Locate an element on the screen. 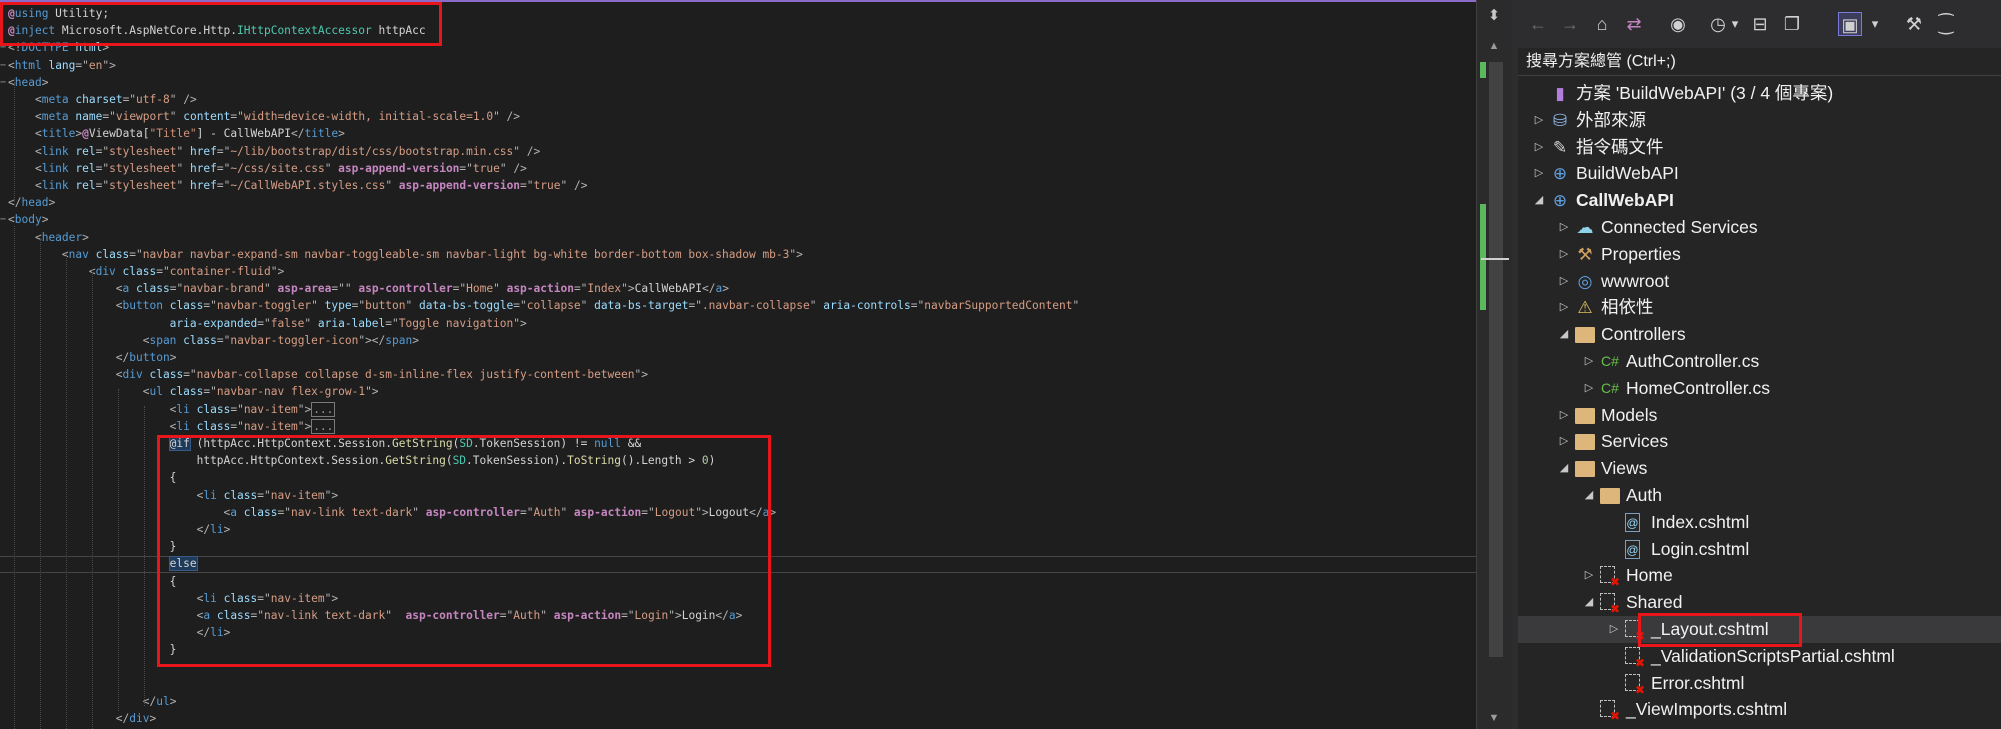 This screenshot has width=2001, height=729. pin-icon: ⁐ is located at coordinates (1946, 24).